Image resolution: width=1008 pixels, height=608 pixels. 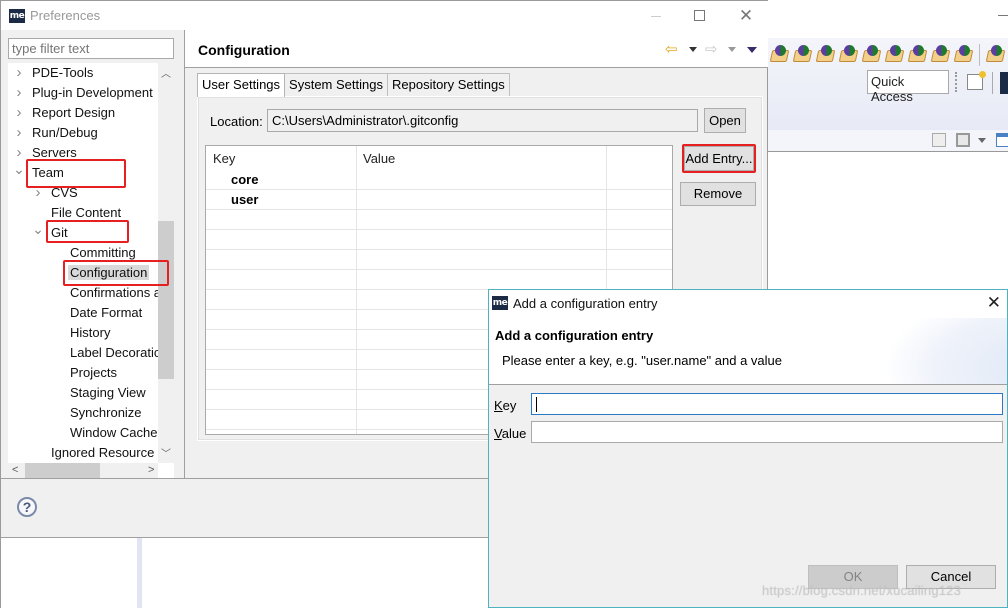 I want to click on tree-item: Label Decoratic, so click(x=115, y=353).